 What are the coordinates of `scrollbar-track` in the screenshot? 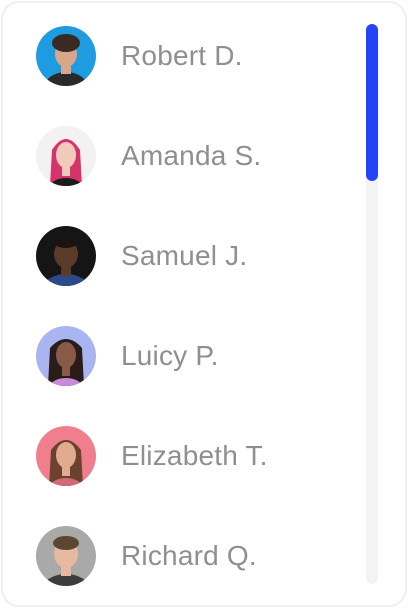 It's located at (372, 304).